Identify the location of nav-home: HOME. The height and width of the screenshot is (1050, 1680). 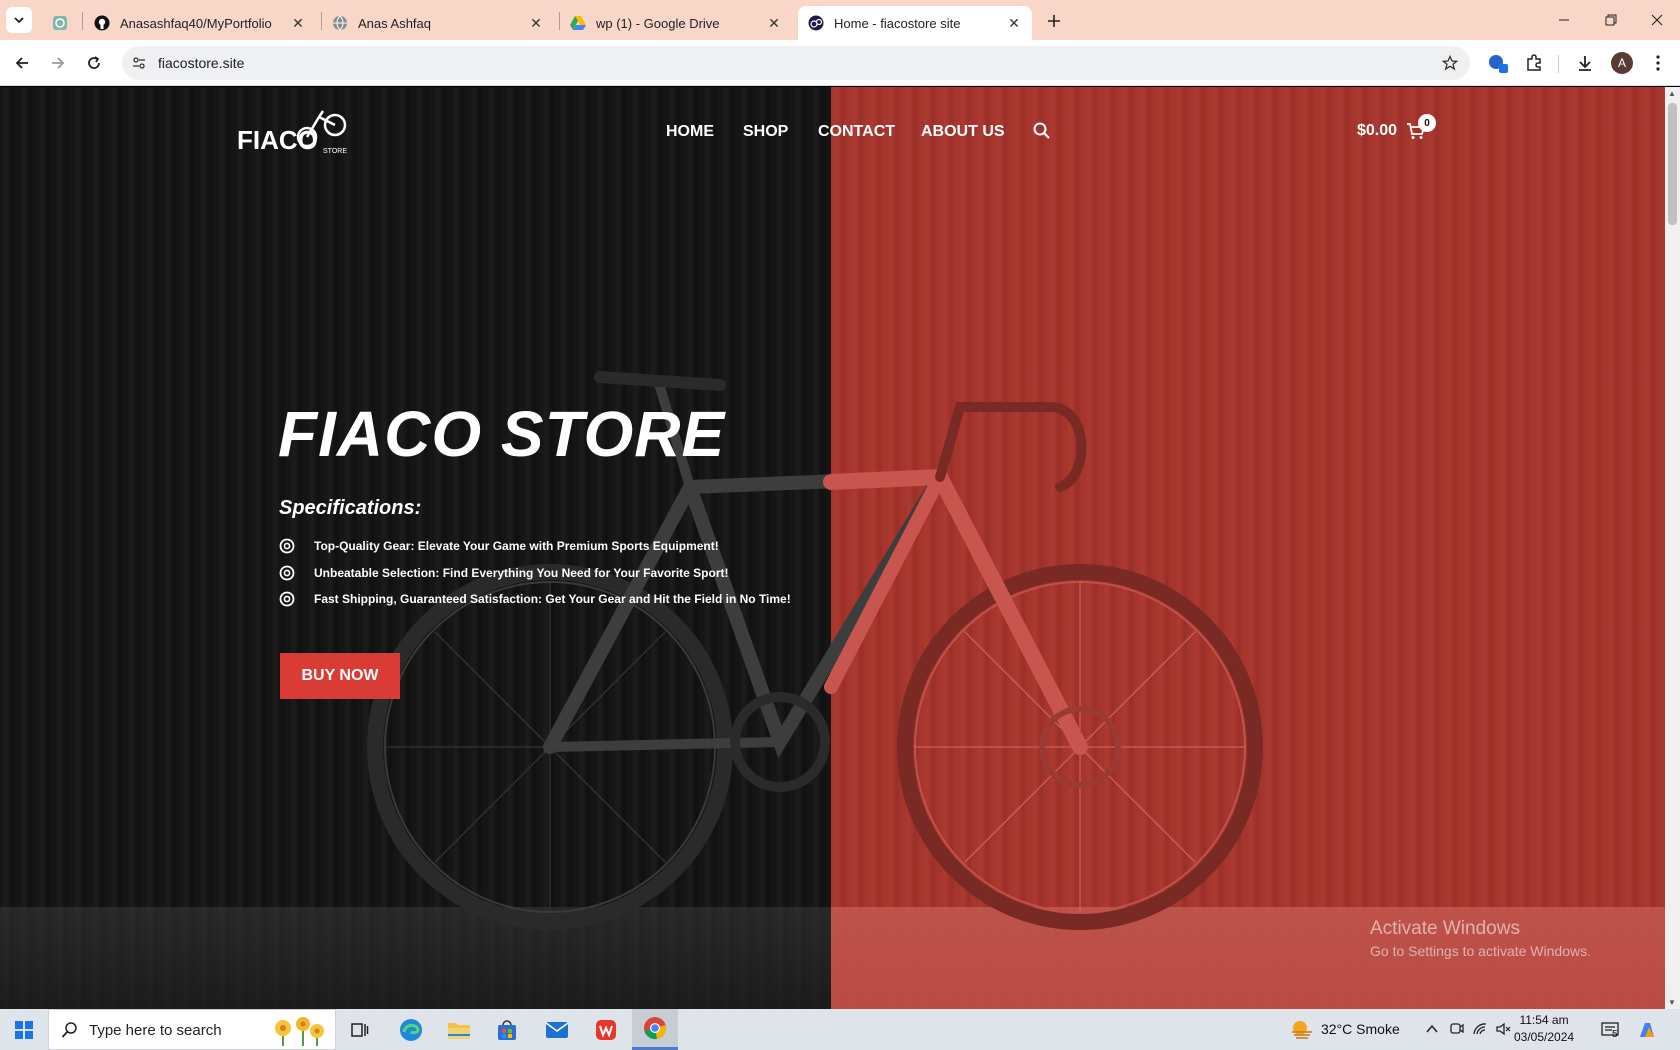
(690, 132).